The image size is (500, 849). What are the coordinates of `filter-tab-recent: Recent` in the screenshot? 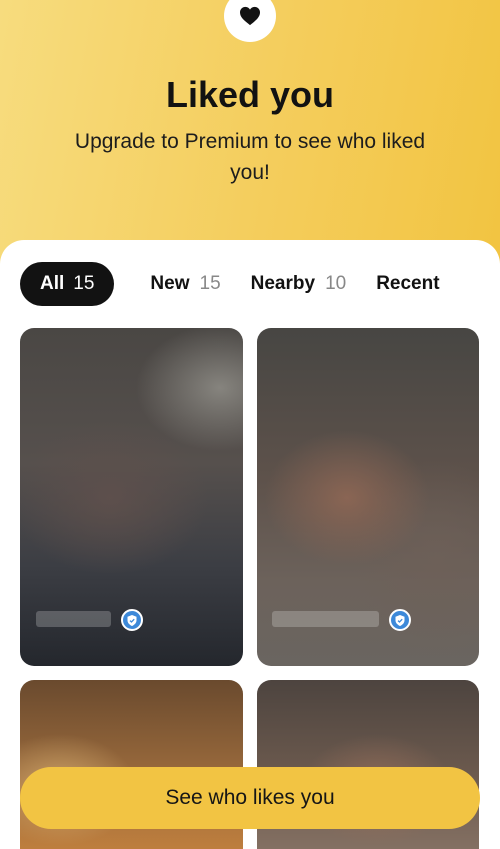 It's located at (407, 284).